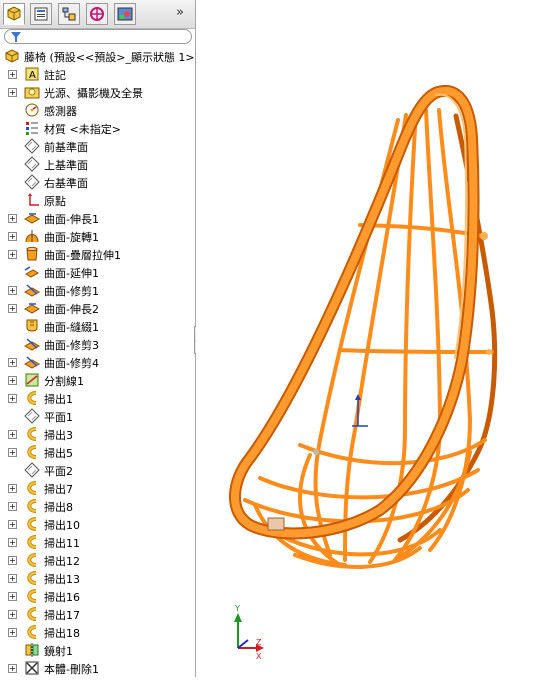 The height and width of the screenshot is (680, 539). What do you see at coordinates (32, 308) in the screenshot?
I see `surface-extrude-icon` at bounding box center [32, 308].